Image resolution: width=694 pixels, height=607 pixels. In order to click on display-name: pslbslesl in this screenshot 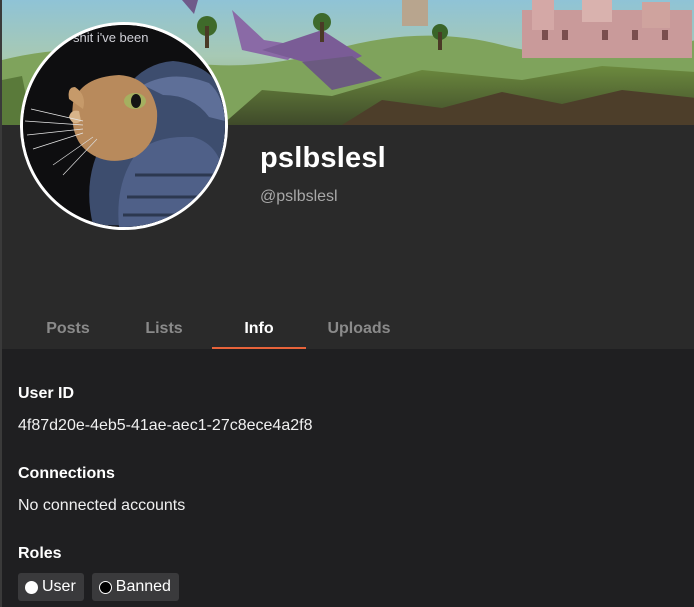, I will do `click(323, 158)`.